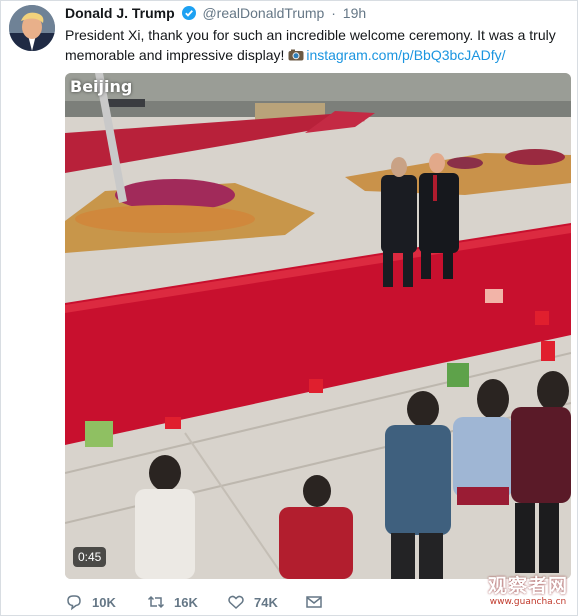 The width and height of the screenshot is (578, 616). What do you see at coordinates (296, 55) in the screenshot?
I see `camera-icon` at bounding box center [296, 55].